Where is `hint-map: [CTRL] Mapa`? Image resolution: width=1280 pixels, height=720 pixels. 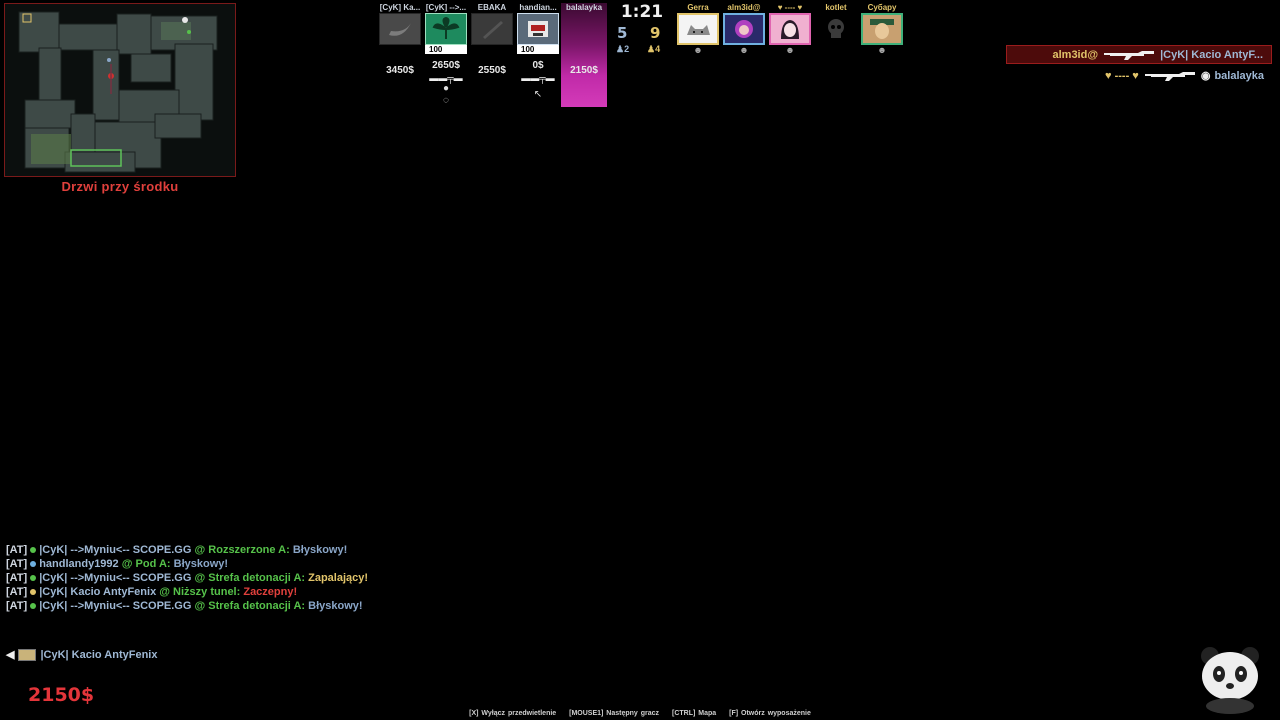 hint-map: [CTRL] Mapa is located at coordinates (694, 713).